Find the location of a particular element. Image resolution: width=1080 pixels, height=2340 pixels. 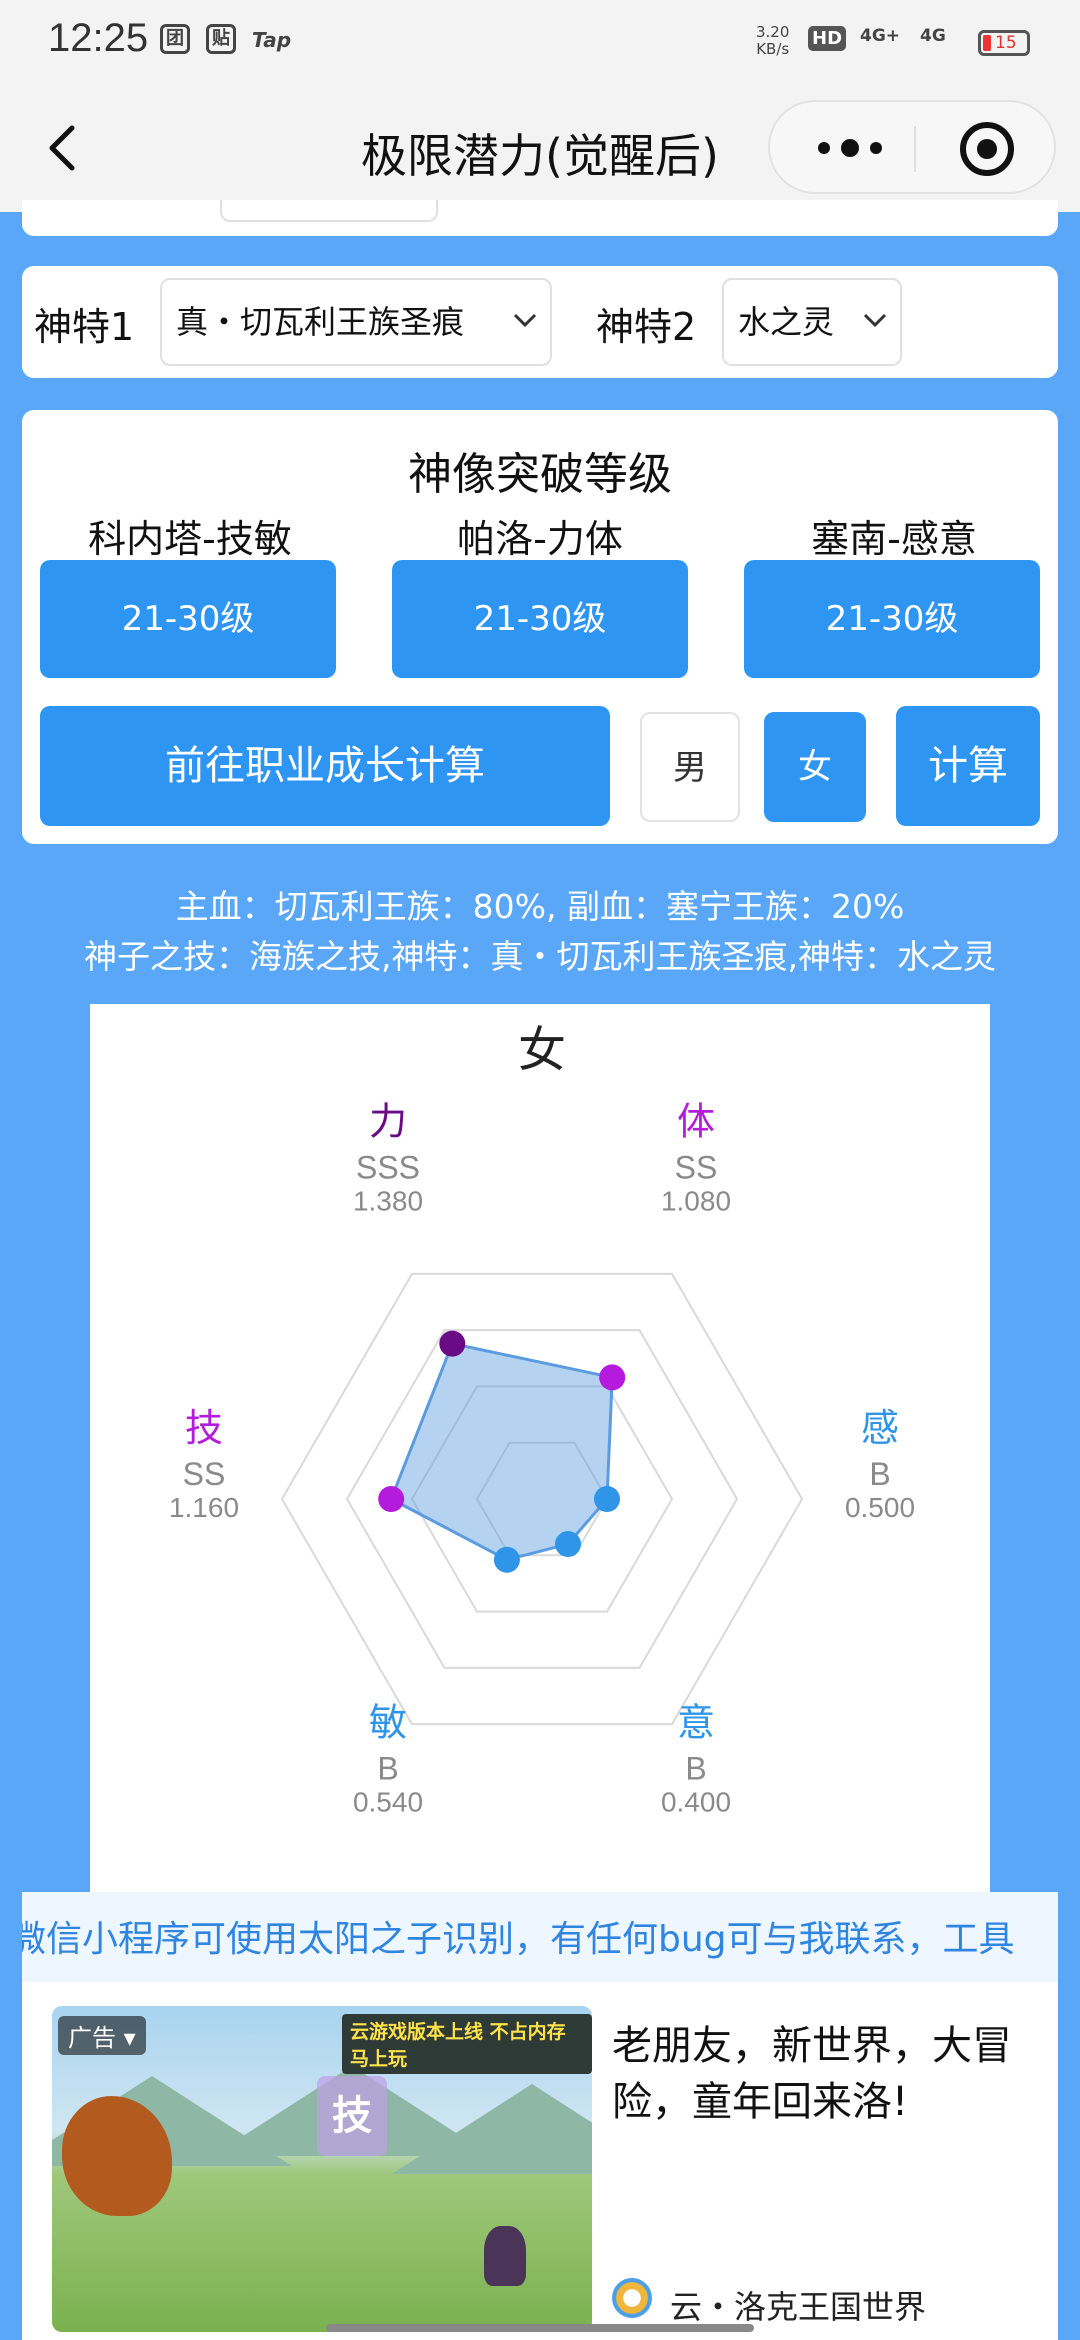

gender-female-button: 女 is located at coordinates (815, 767).